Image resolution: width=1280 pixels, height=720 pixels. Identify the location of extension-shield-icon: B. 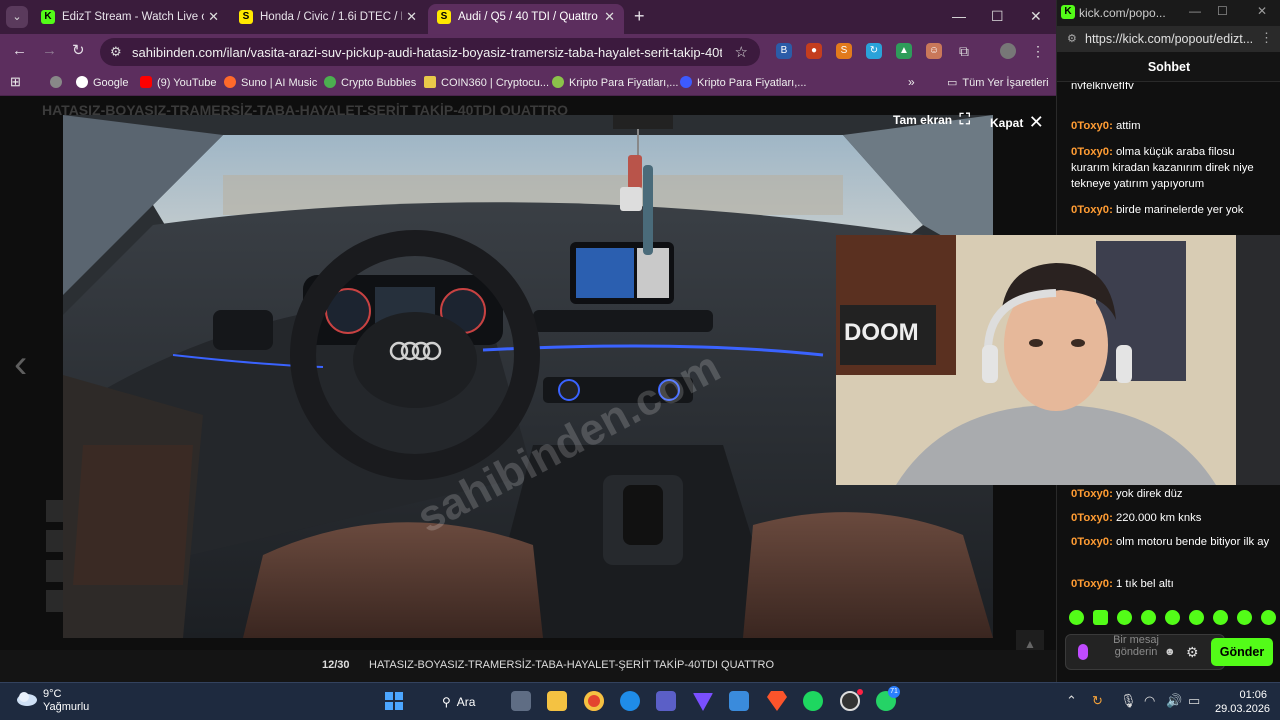
(784, 51).